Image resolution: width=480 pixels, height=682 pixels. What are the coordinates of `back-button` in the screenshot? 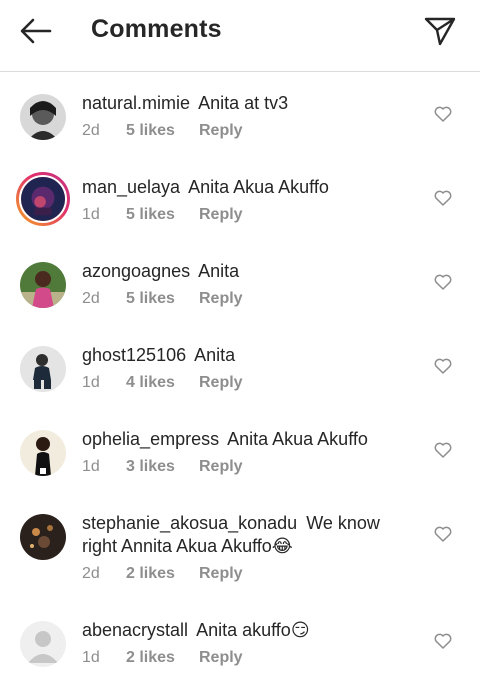 It's located at (36, 31).